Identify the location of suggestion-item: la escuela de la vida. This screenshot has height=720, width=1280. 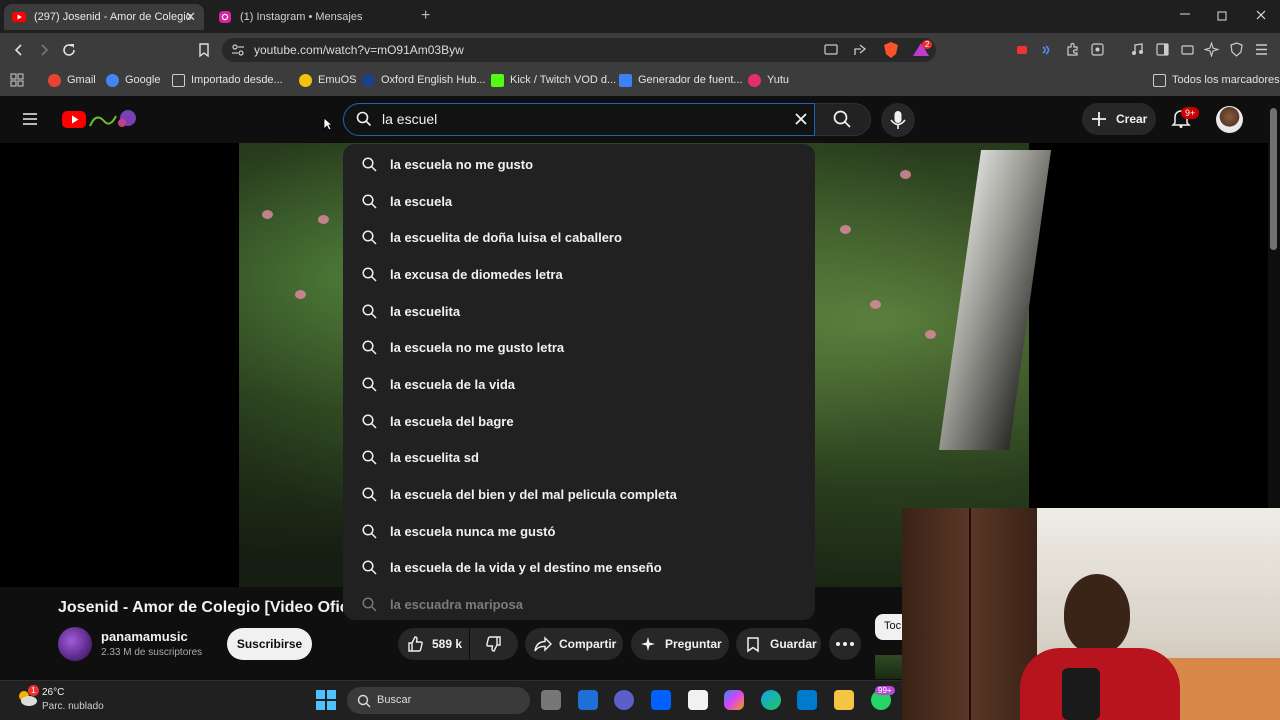
(579, 384).